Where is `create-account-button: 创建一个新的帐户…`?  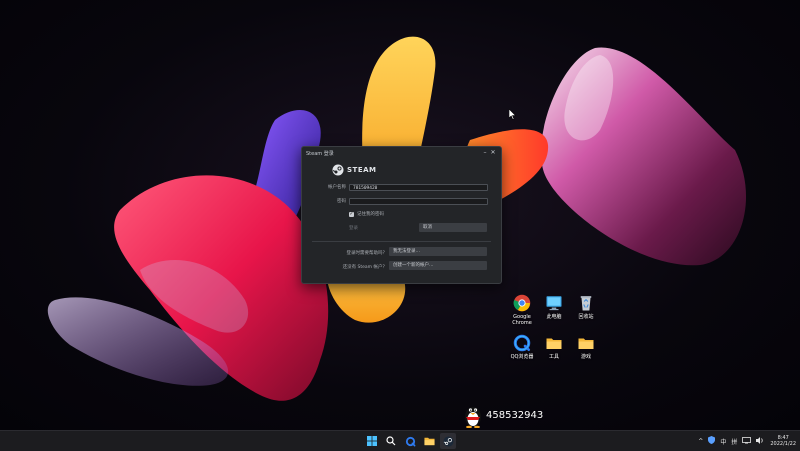 create-account-button: 创建一个新的帐户… is located at coordinates (438, 265).